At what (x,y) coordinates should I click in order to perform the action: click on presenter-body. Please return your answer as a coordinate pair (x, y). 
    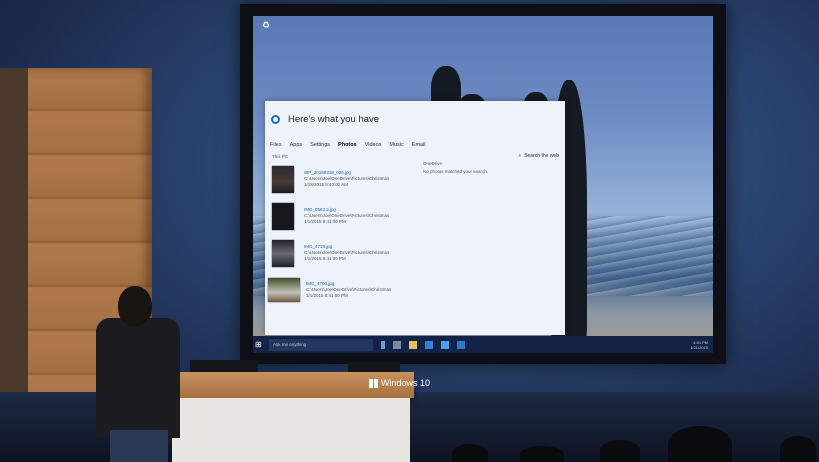
    Looking at the image, I should click on (138, 378).